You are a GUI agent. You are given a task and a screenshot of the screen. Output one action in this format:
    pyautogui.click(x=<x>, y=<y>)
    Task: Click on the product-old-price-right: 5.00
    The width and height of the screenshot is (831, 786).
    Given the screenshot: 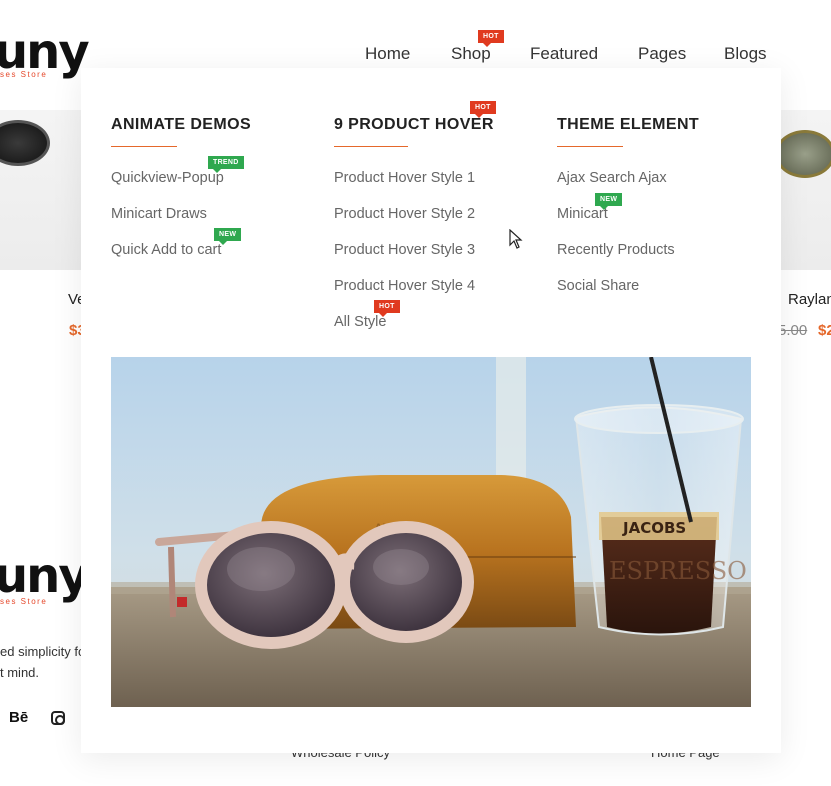 What is the action you would take?
    pyautogui.click(x=793, y=330)
    